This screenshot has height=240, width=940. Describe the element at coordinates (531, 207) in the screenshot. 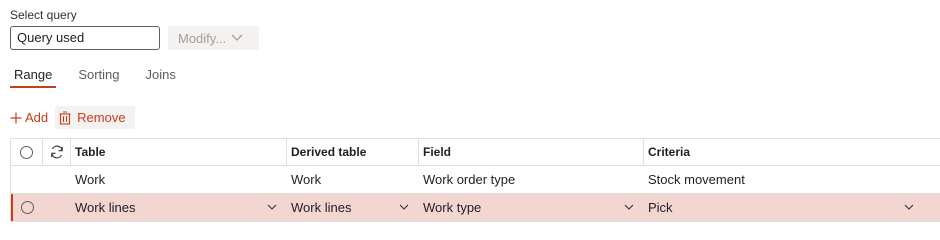

I see `row-field-dropdown: Work type` at that location.